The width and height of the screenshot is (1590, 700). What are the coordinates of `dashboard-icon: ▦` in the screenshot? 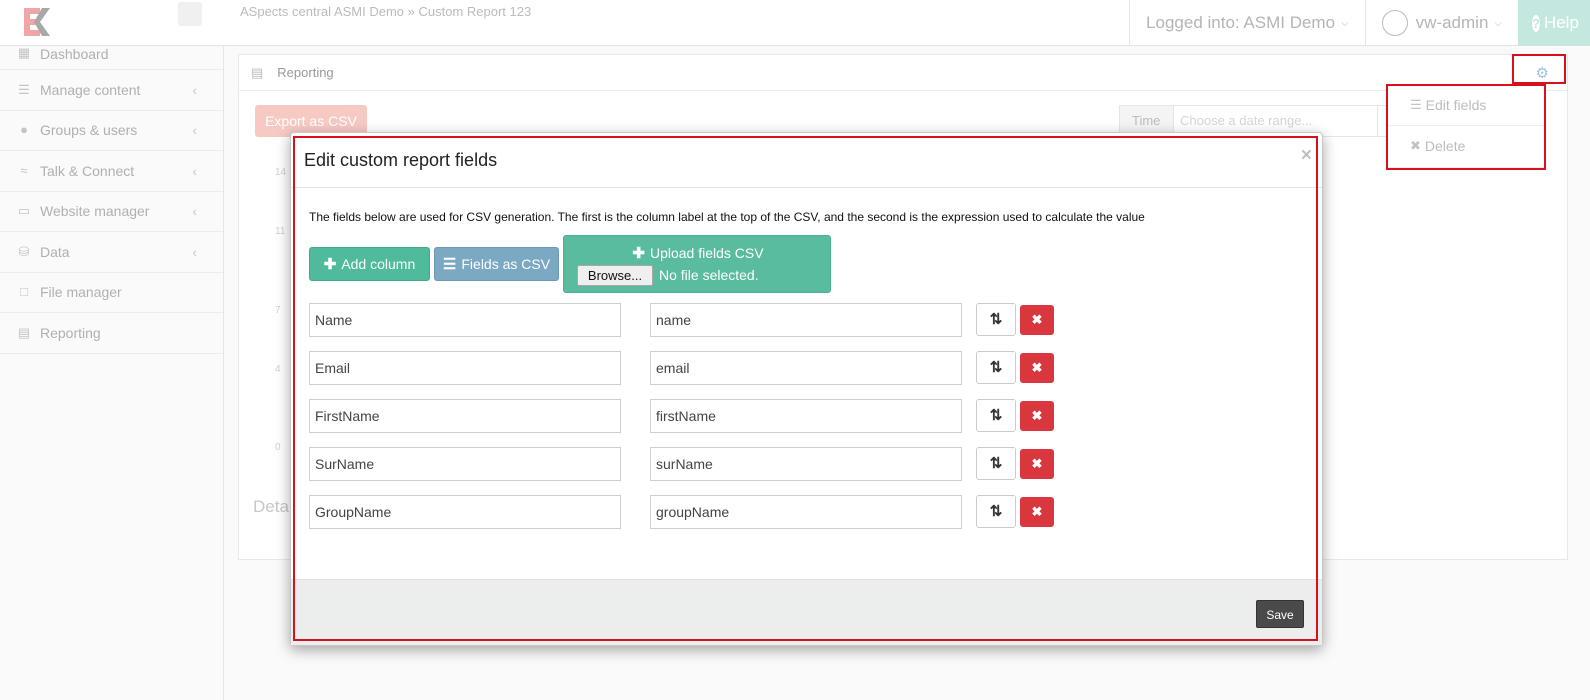 It's located at (24, 52).